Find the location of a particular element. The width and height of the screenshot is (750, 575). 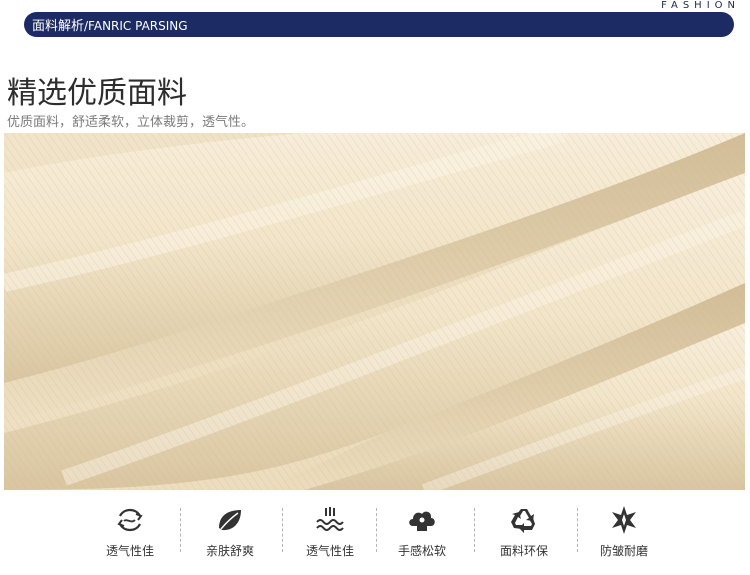

feature-label: 防皱耐磨 is located at coordinates (623, 551).